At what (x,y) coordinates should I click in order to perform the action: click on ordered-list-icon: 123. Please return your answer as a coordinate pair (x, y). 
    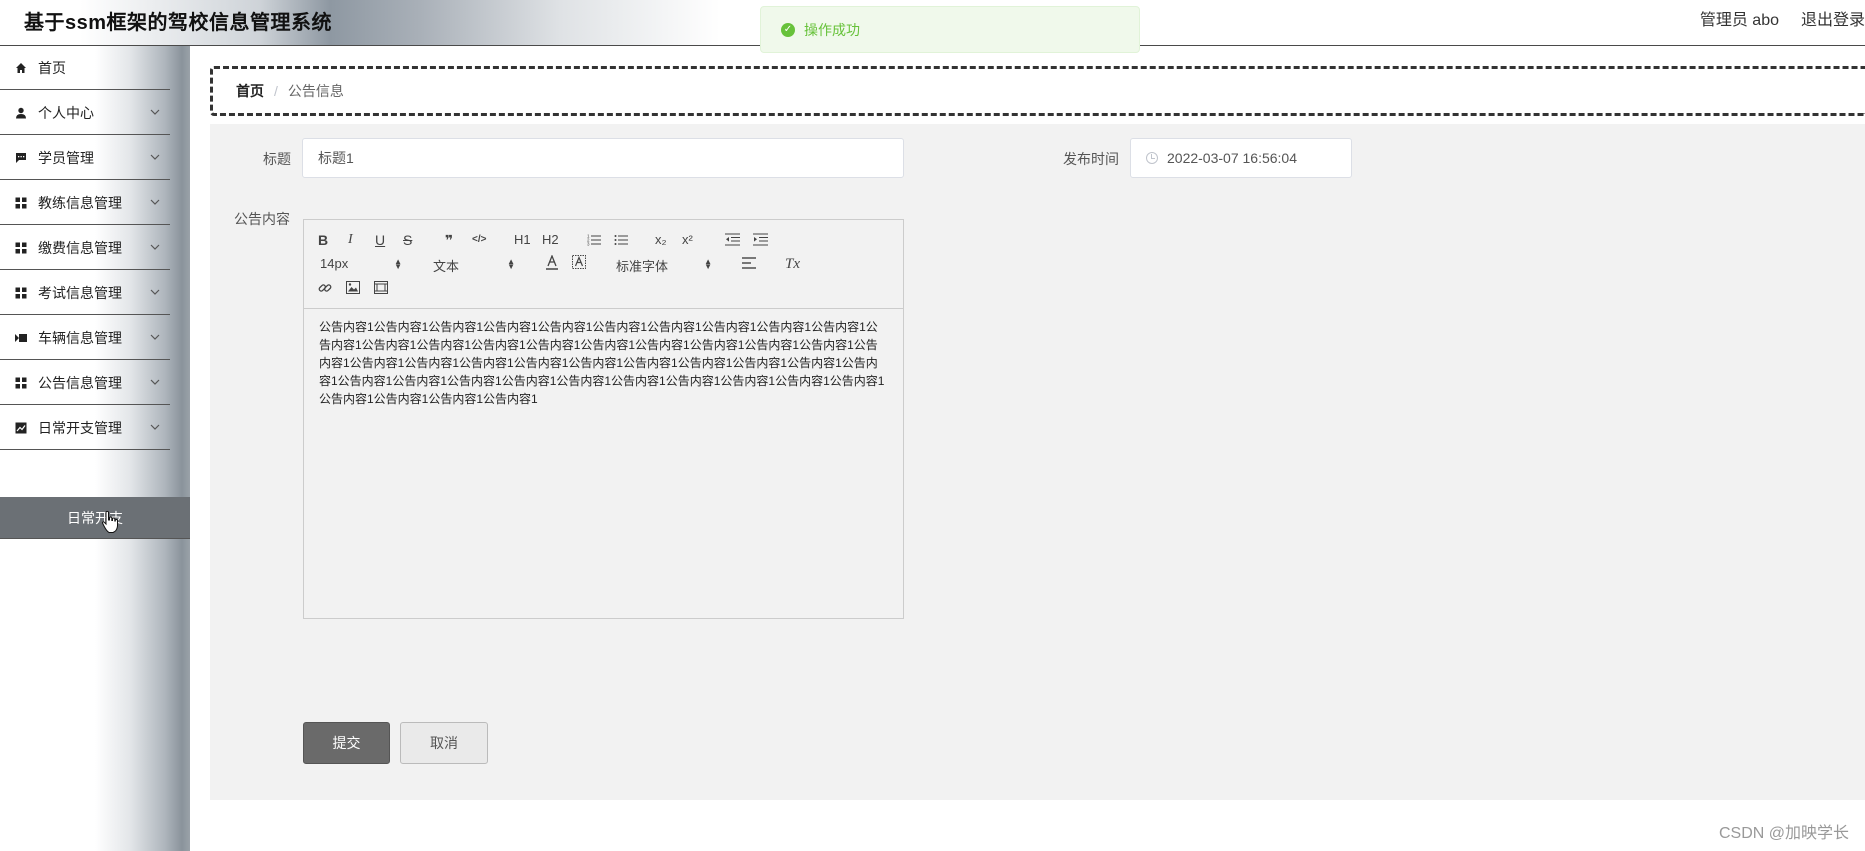
    Looking at the image, I should click on (594, 239).